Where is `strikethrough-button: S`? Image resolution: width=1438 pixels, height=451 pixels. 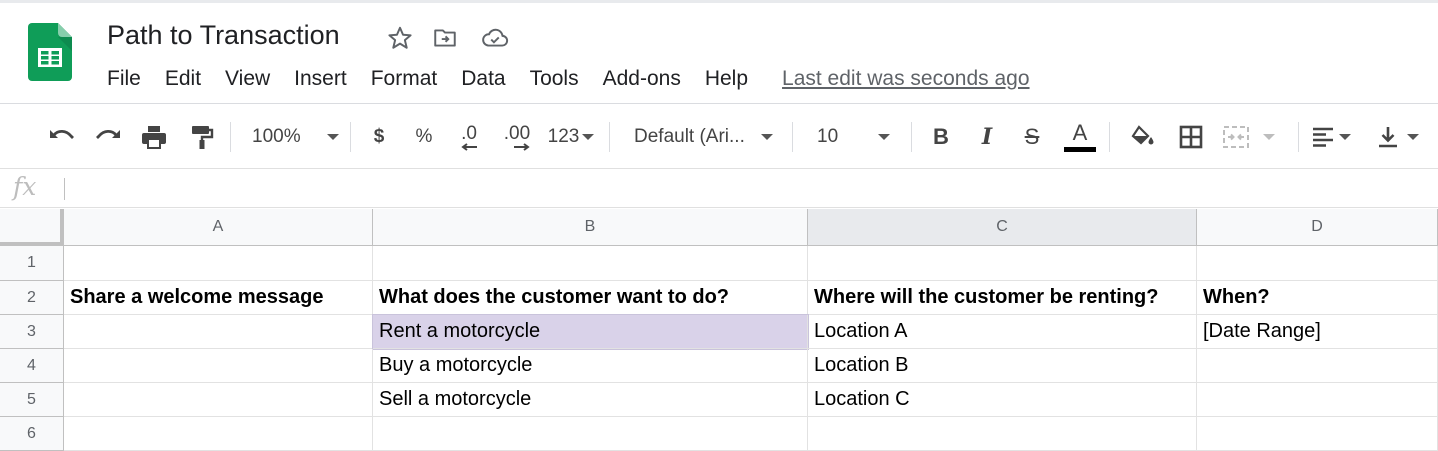 strikethrough-button: S is located at coordinates (1032, 137).